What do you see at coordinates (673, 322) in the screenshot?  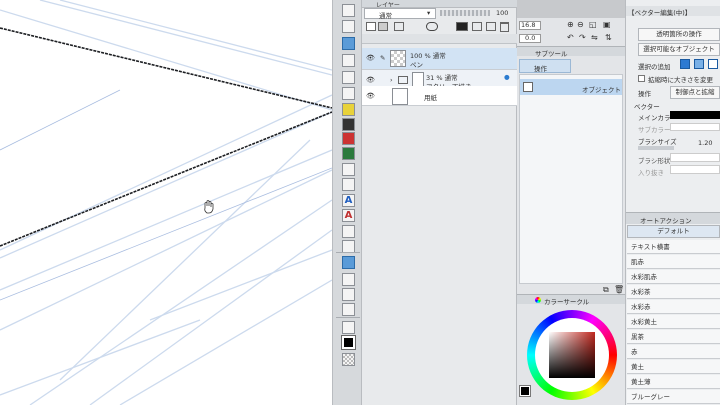 I see `auto-action-item: 水彩黄土` at bounding box center [673, 322].